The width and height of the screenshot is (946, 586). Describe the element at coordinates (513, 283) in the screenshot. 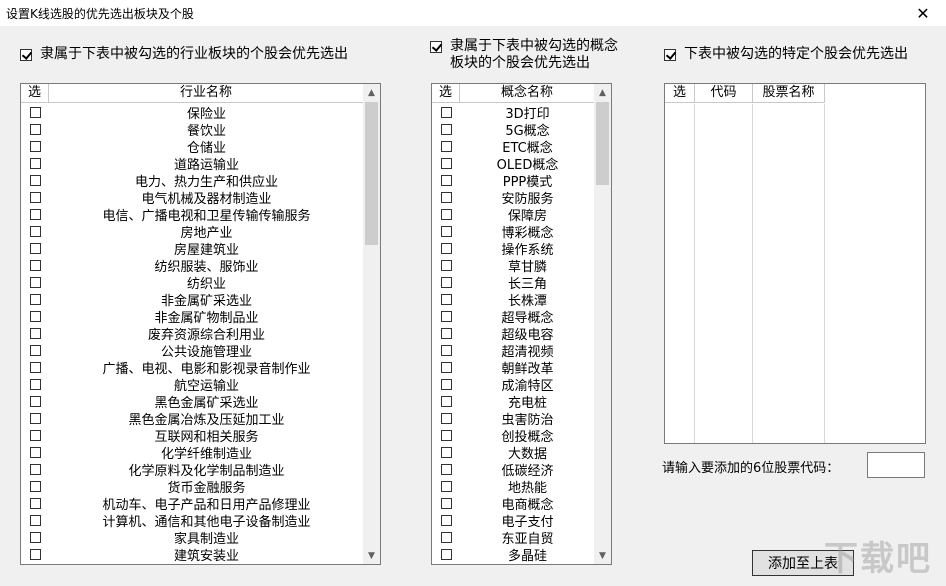

I see `list-item: 长三角` at that location.